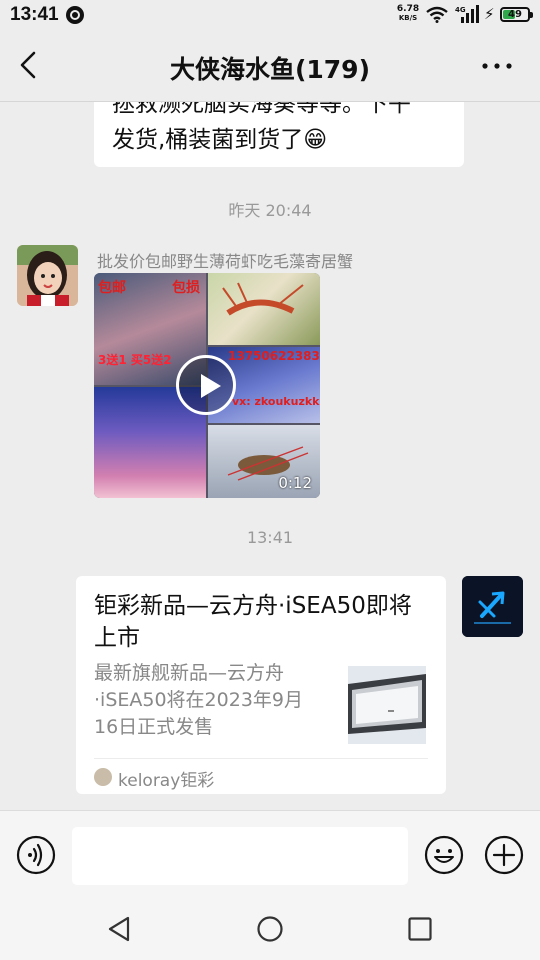  I want to click on brand-logo-avatar, so click(492, 606).